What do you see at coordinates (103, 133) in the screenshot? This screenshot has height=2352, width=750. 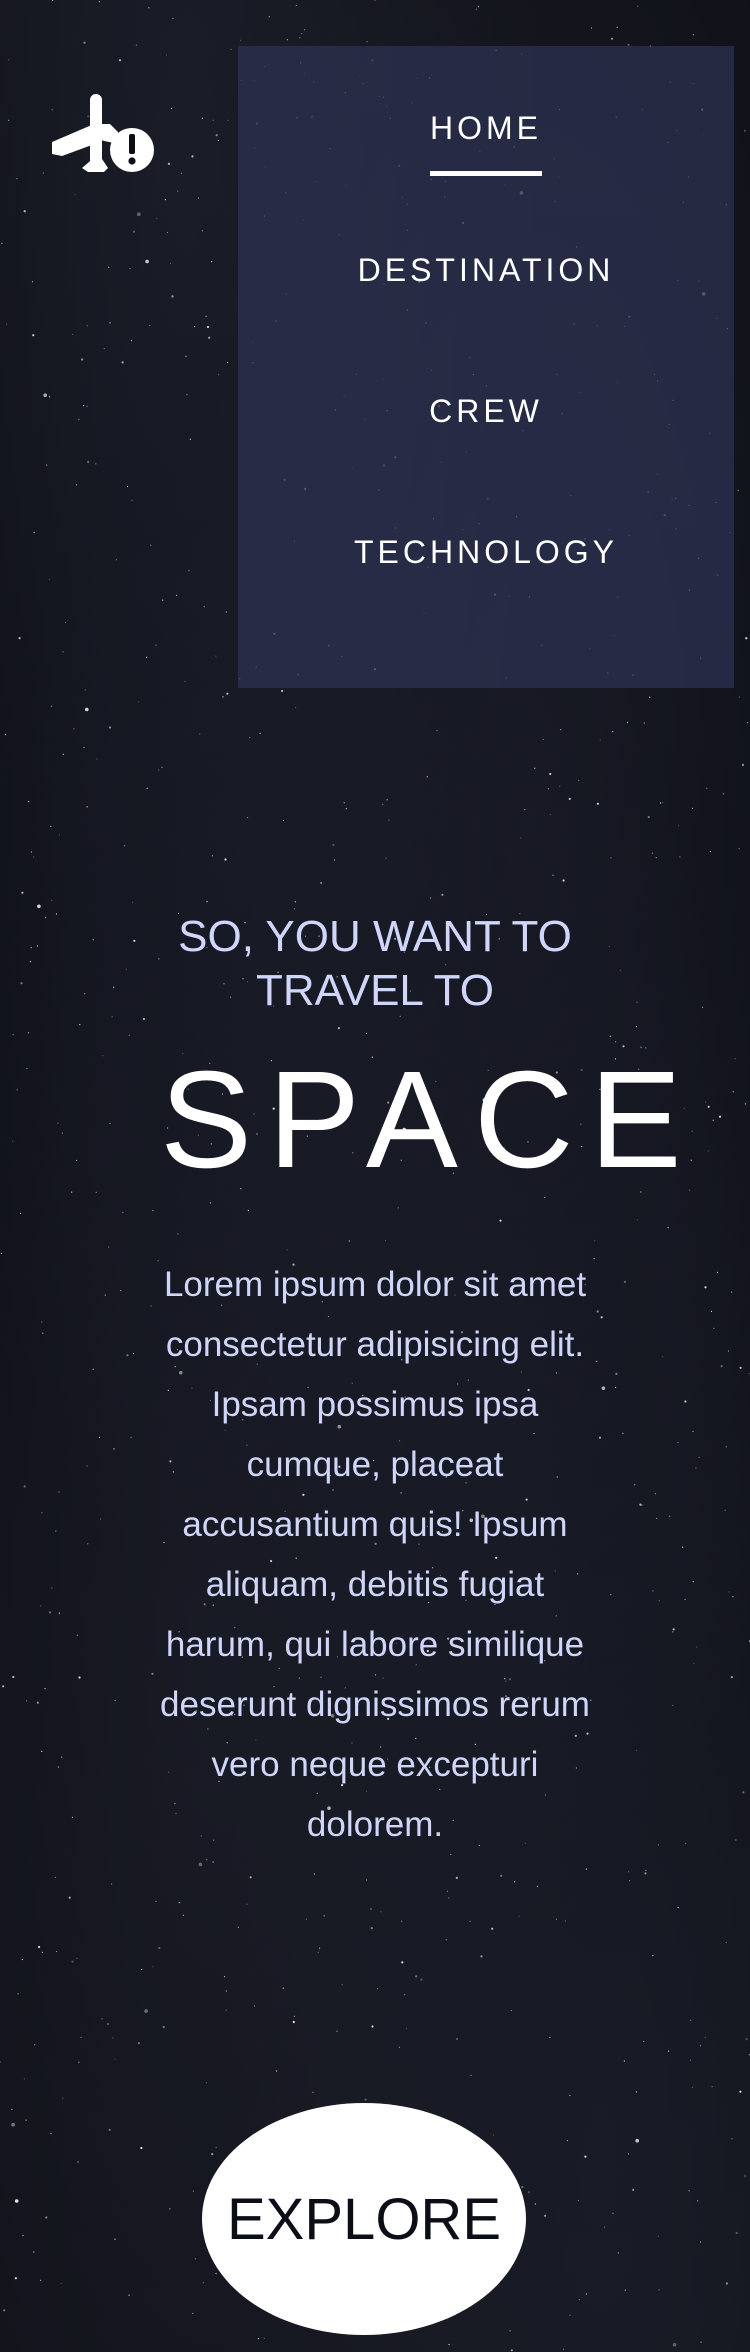 I see `logo` at bounding box center [103, 133].